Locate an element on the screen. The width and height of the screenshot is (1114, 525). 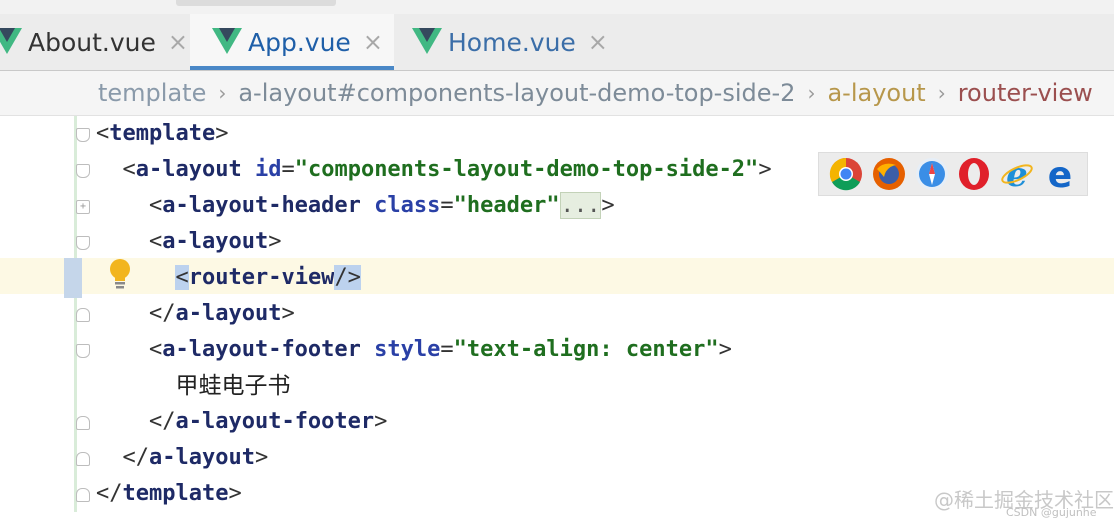
watermark-csdn: CSDN @gujunhe is located at coordinates (1051, 512).